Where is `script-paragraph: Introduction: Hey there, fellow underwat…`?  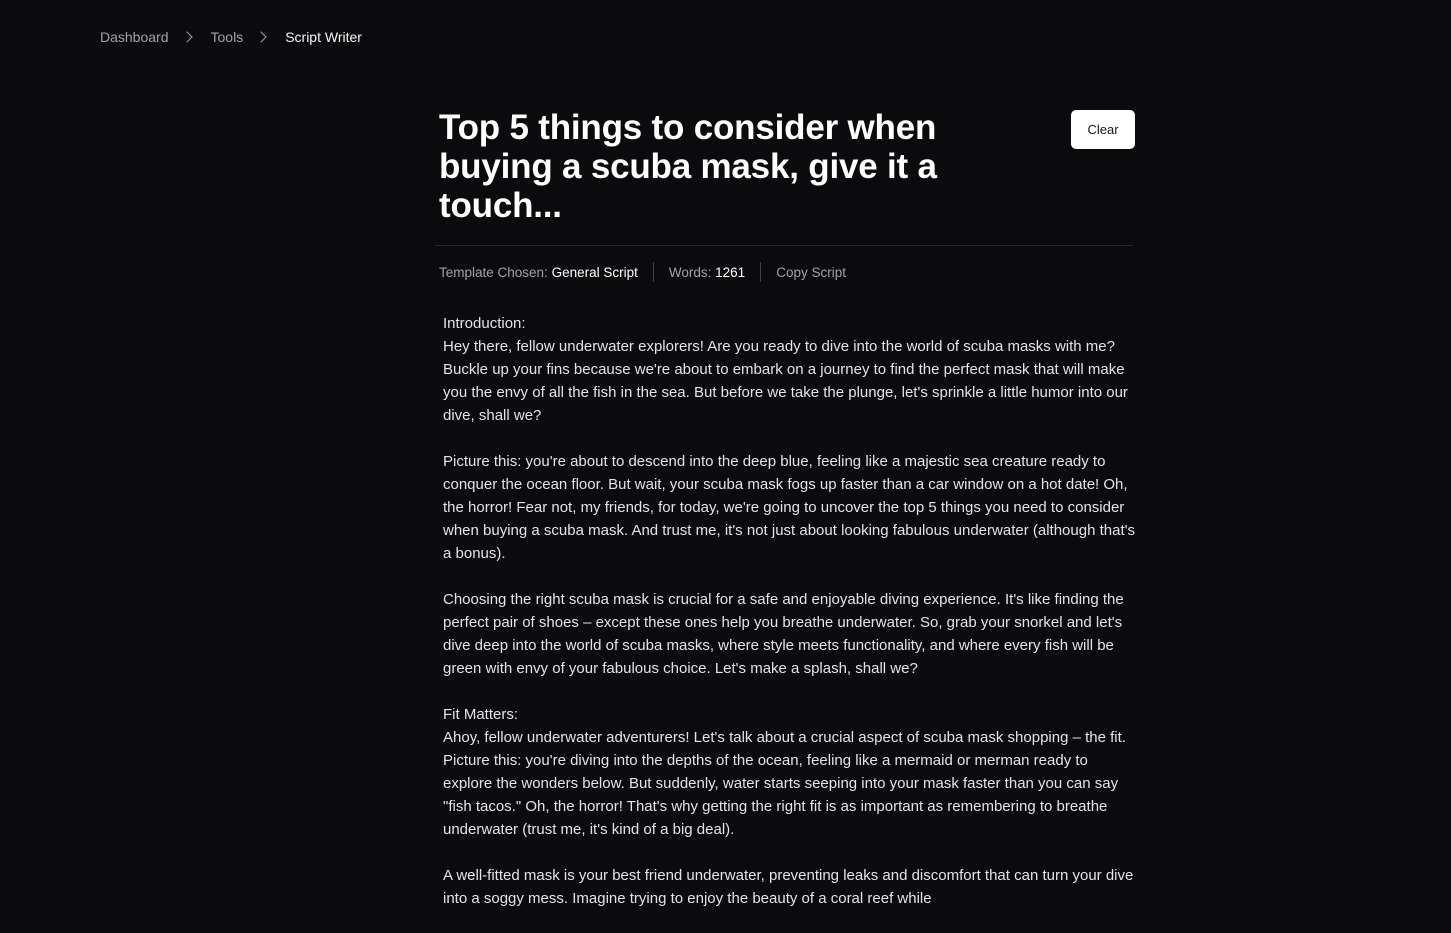
script-paragraph: Introduction: Hey there, fellow underwat… is located at coordinates (789, 369).